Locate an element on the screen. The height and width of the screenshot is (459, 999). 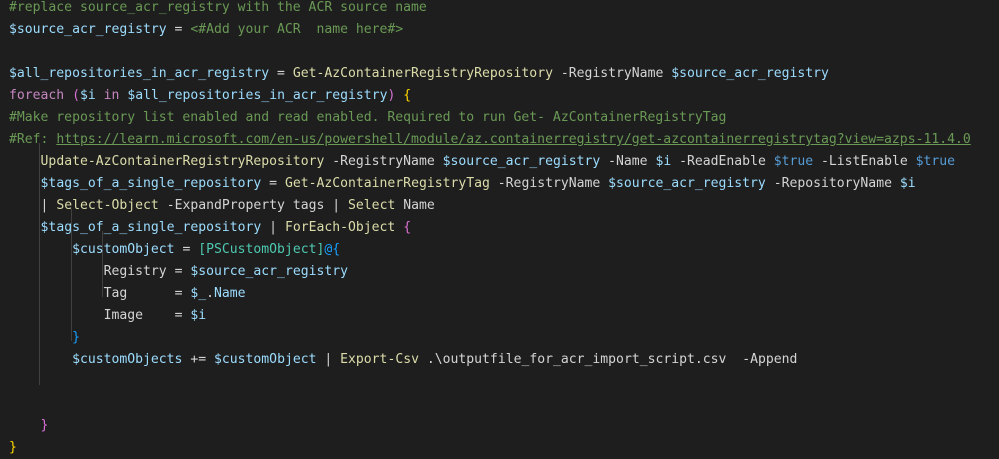
code-token-comment: <#Add your ACR name here#> is located at coordinates (297, 29).